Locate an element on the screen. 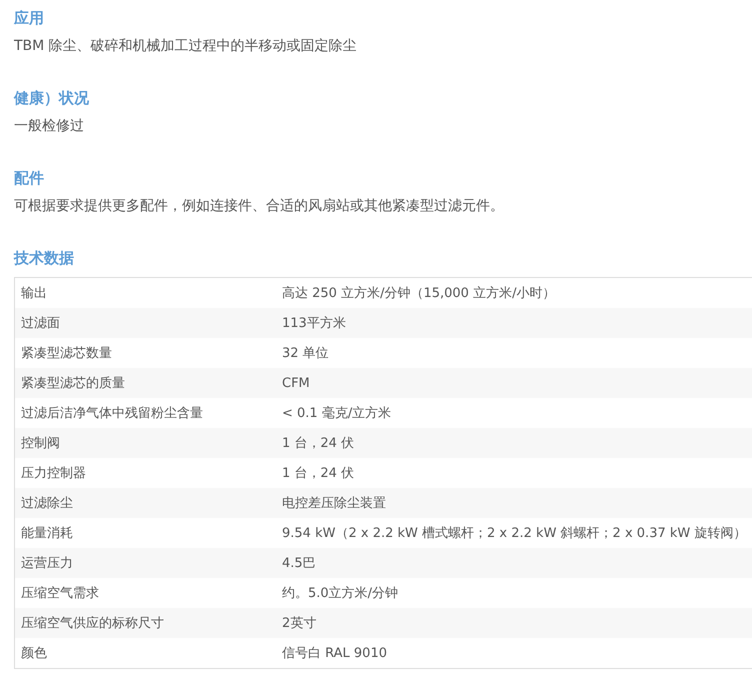  table-cell-text: 颜色 is located at coordinates (34, 653).